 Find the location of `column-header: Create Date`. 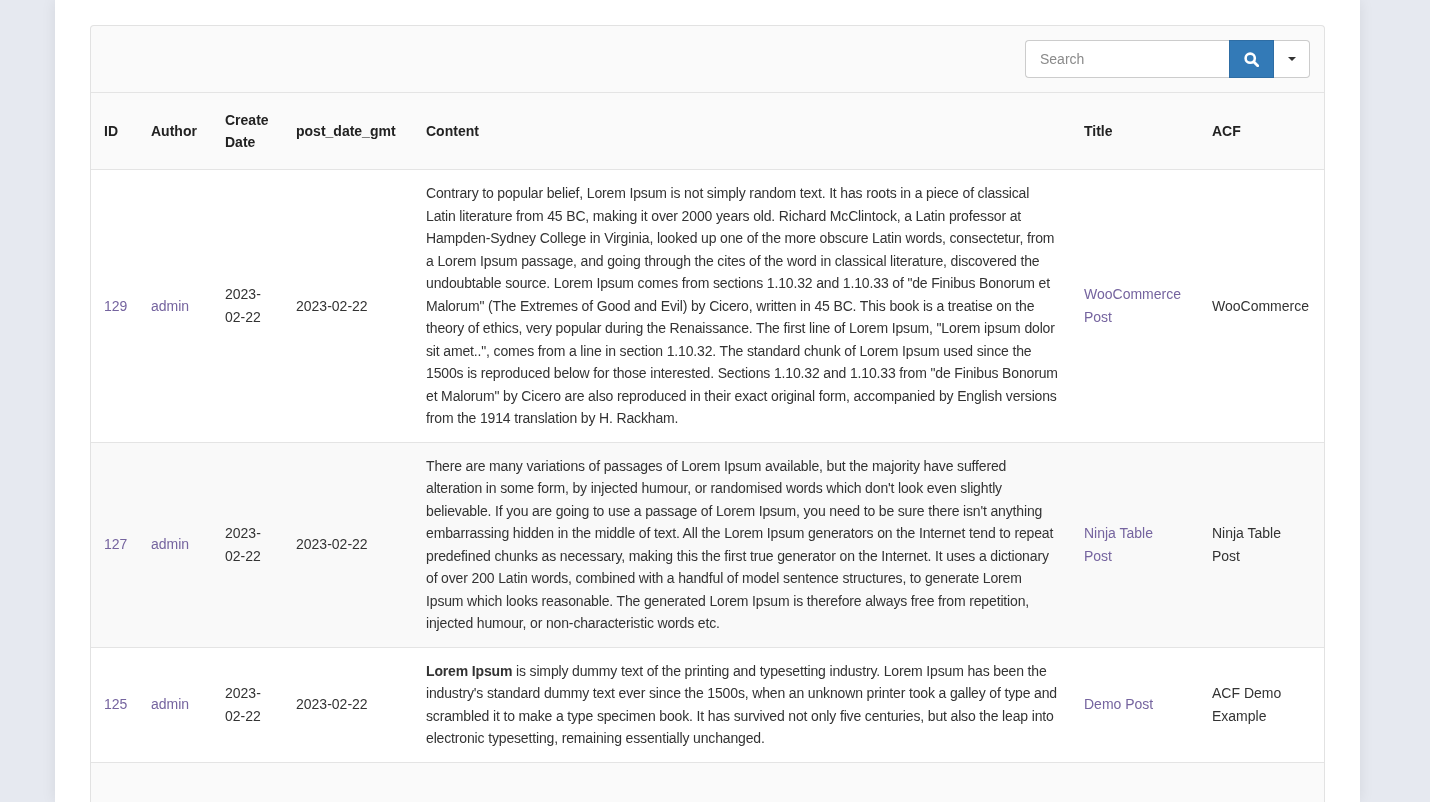

column-header: Create Date is located at coordinates (247, 131).